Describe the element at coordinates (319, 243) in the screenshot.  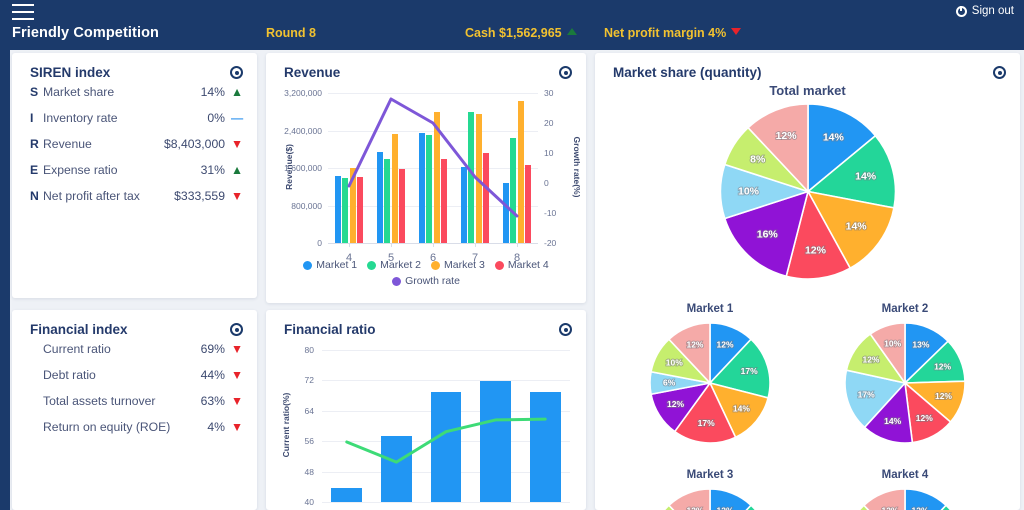
I see `y-tick-label: 0` at that location.